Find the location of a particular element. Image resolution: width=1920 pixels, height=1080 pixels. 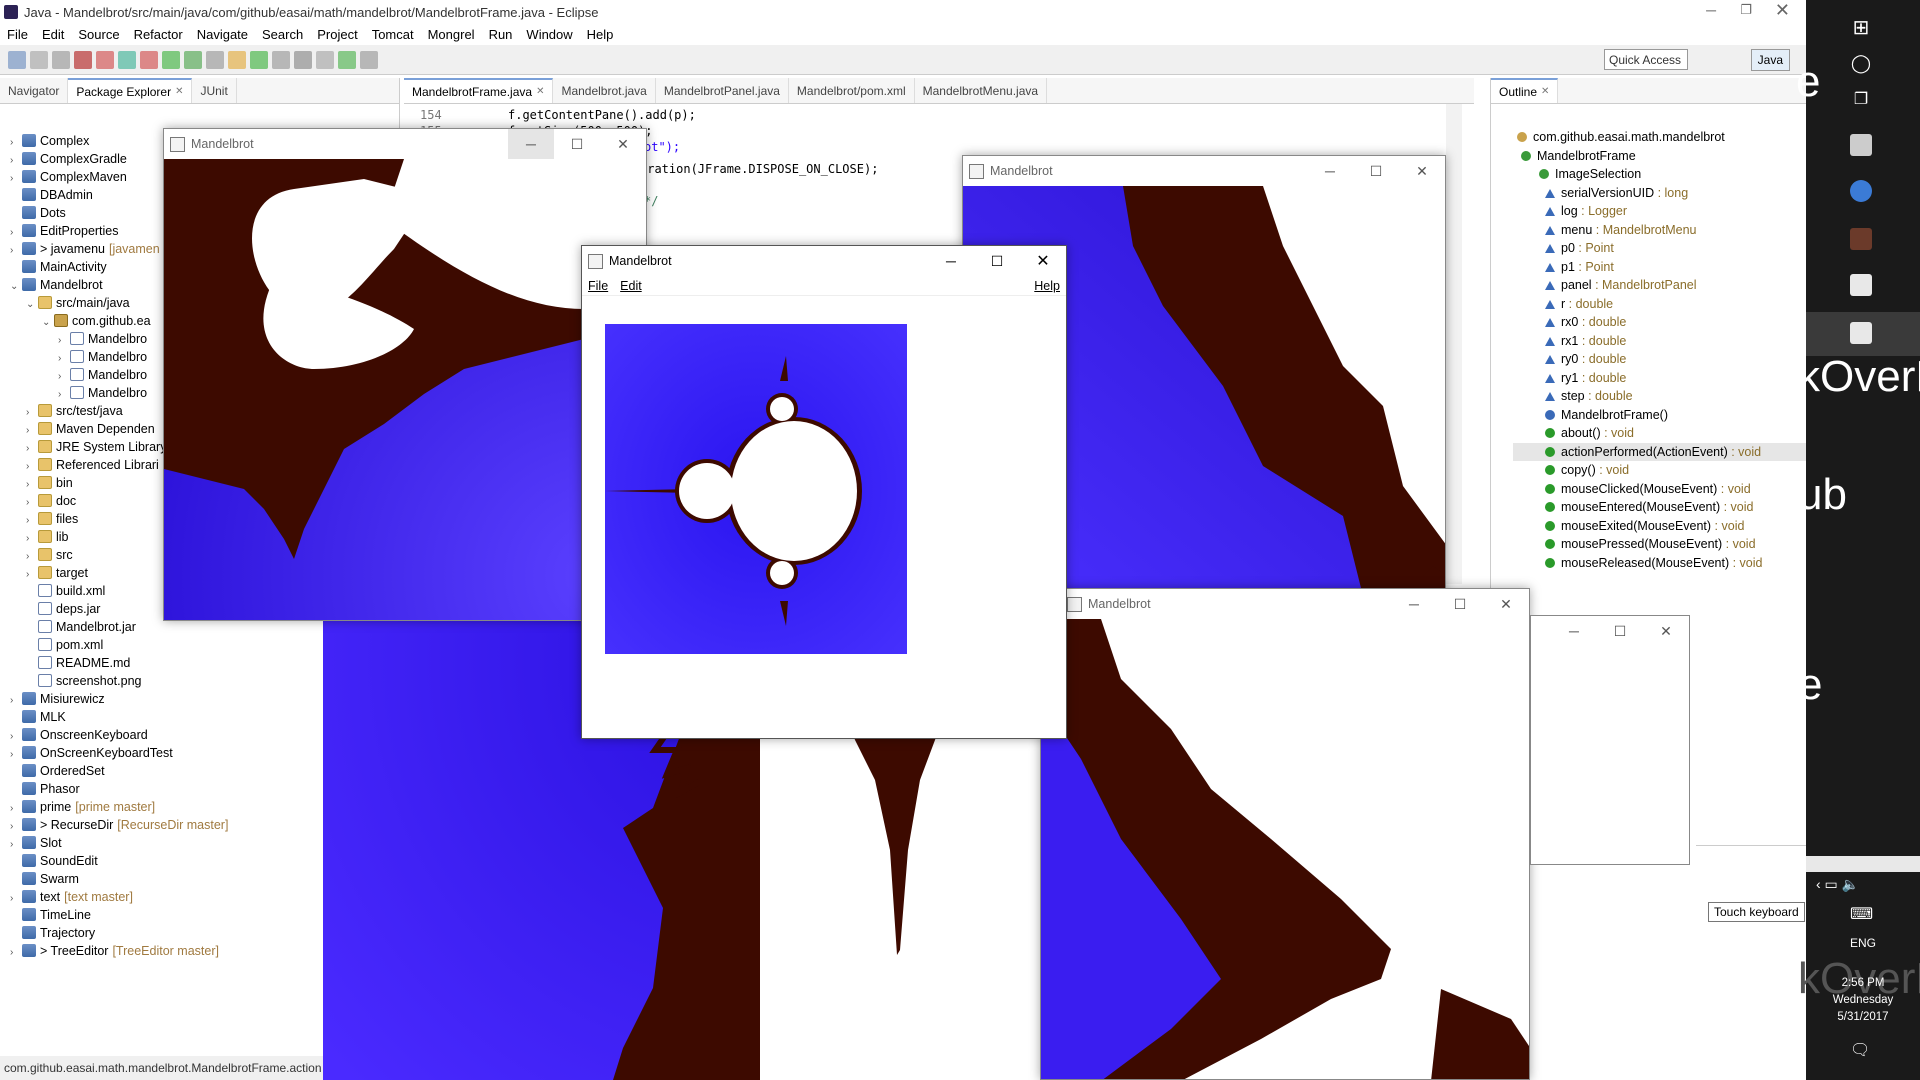

menu-refactor: Refactor is located at coordinates (158, 34).